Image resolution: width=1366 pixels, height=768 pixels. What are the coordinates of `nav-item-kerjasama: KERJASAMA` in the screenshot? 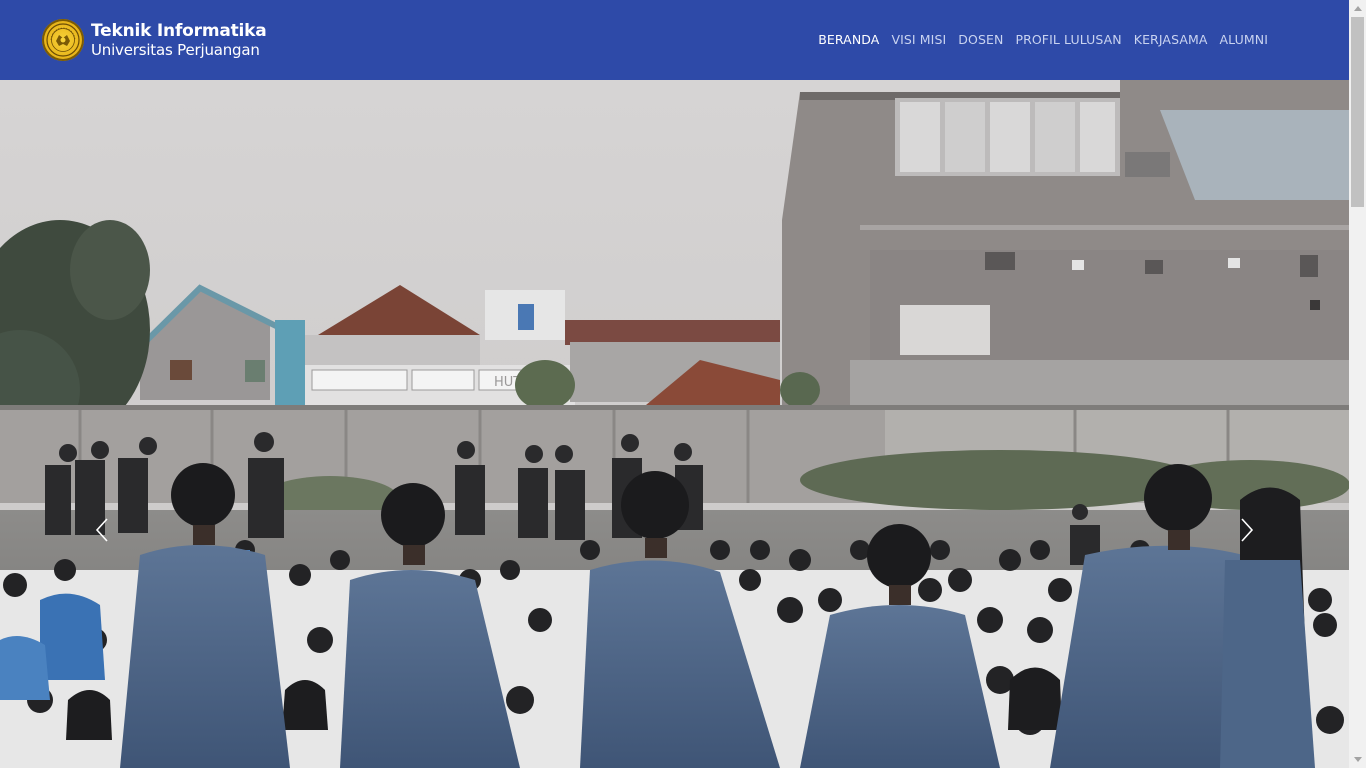 It's located at (1171, 40).